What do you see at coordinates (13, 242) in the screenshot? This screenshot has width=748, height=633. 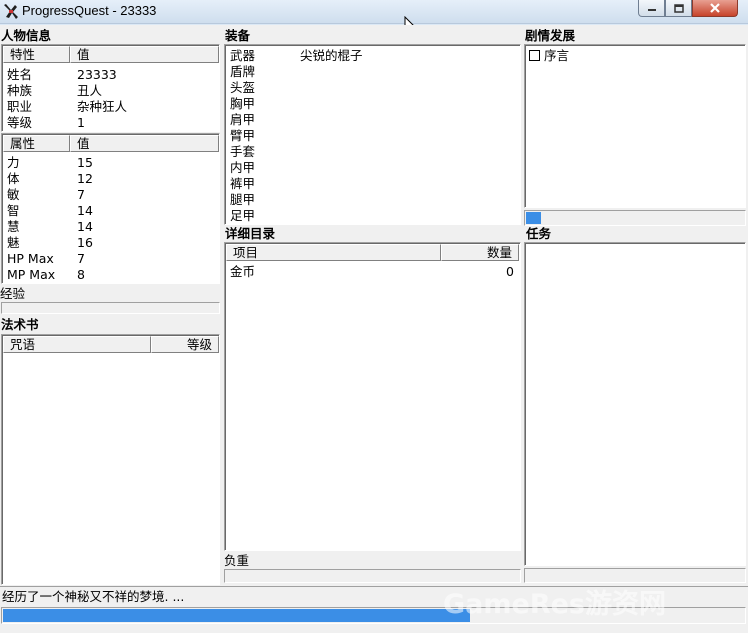 I see `stat-key: 魅` at bounding box center [13, 242].